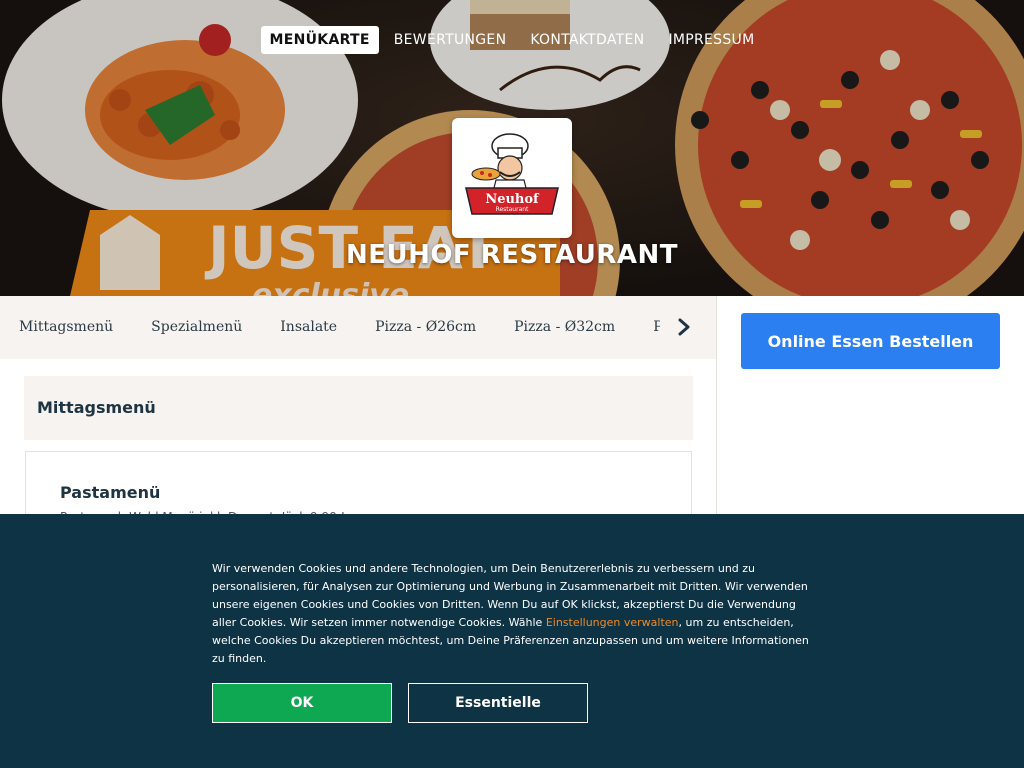 This screenshot has height=768, width=1024. Describe the element at coordinates (425, 327) in the screenshot. I see `category-pizza-26: Pizza - Ø26cm` at that location.